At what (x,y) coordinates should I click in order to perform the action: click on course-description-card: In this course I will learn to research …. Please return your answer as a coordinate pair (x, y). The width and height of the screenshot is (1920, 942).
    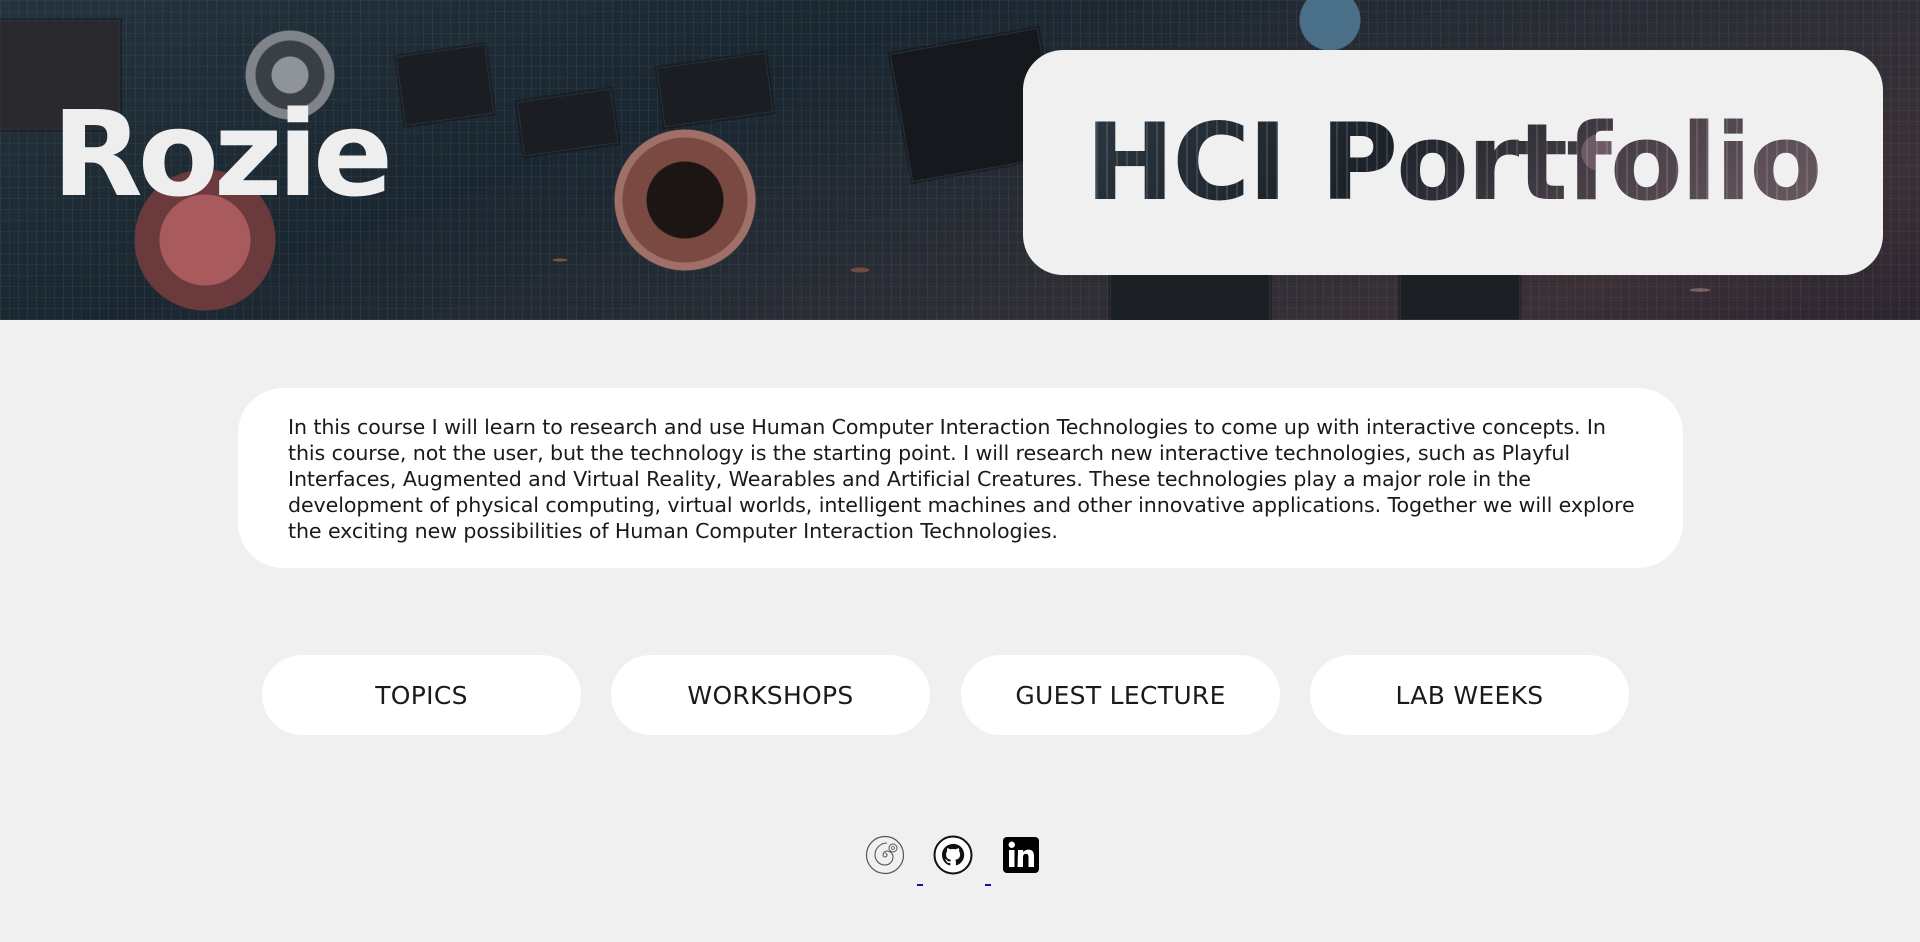
    Looking at the image, I should click on (960, 478).